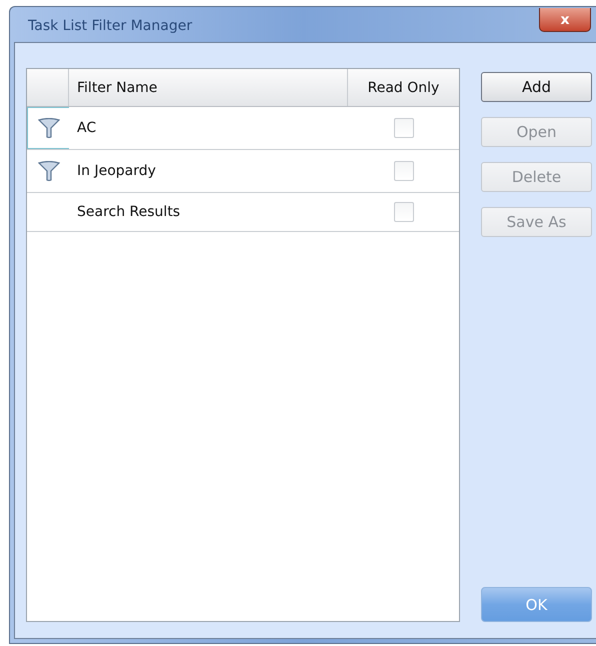 This screenshot has height=646, width=596. I want to click on table-cell-text: AC, so click(87, 128).